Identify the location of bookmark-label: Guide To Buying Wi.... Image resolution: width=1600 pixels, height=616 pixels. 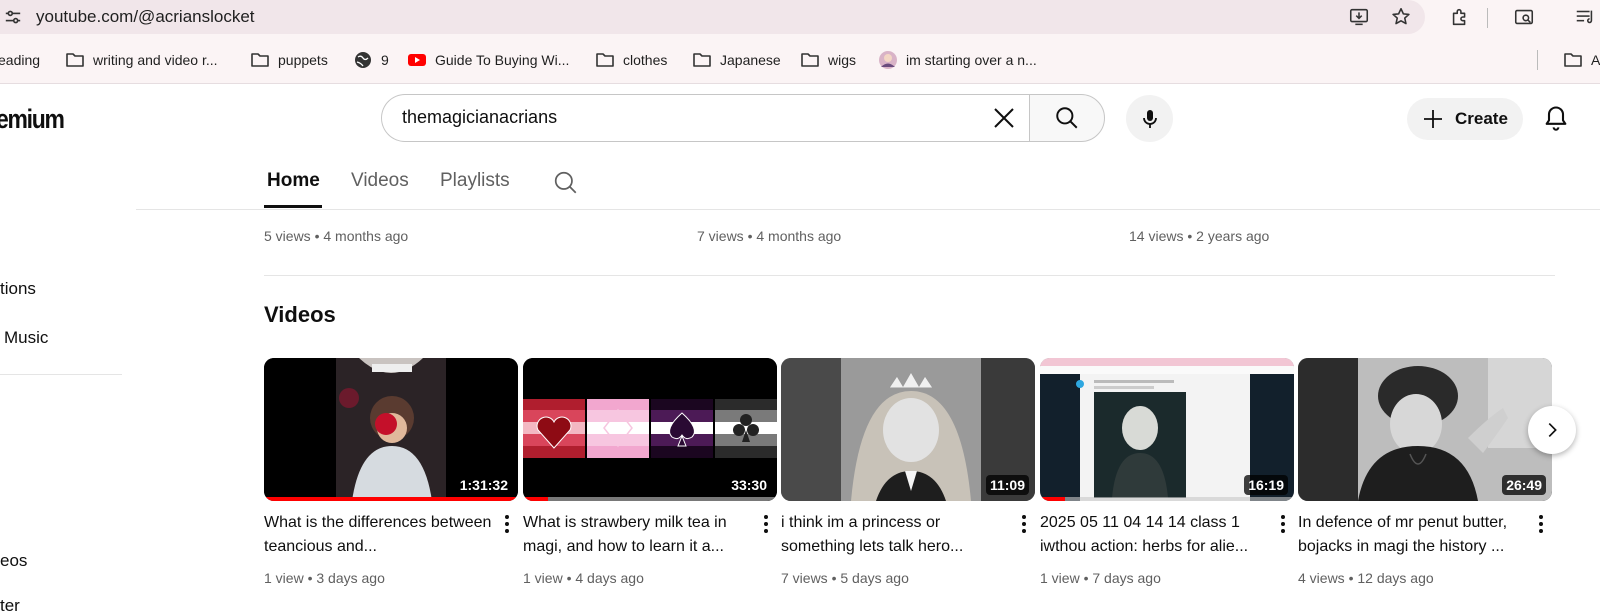
(502, 60).